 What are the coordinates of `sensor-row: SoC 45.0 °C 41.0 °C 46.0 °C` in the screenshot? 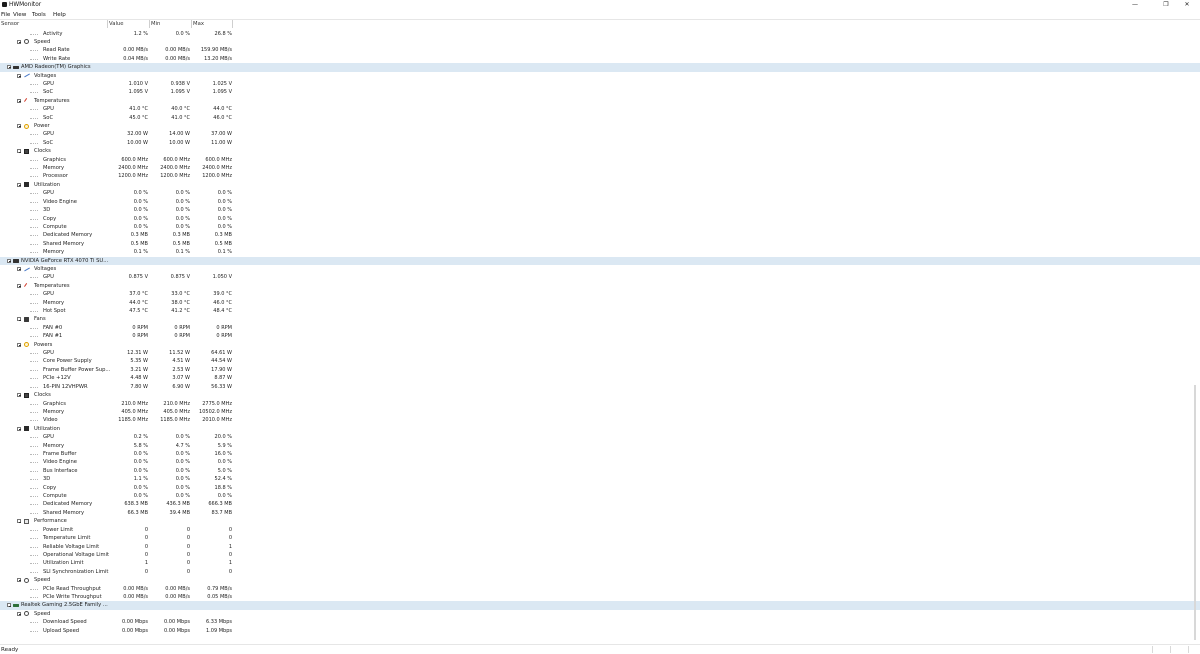 It's located at (600, 118).